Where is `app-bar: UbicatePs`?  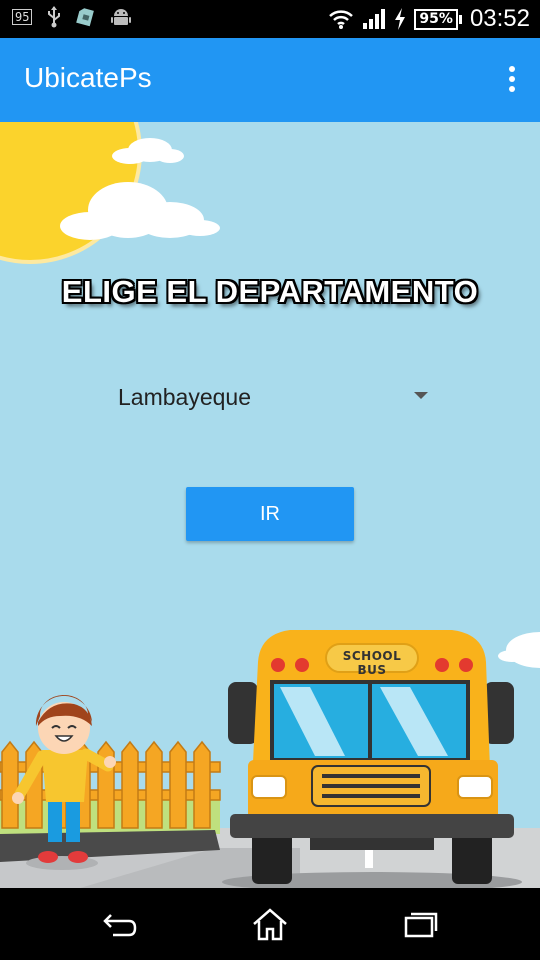
app-bar: UbicatePs is located at coordinates (270, 80).